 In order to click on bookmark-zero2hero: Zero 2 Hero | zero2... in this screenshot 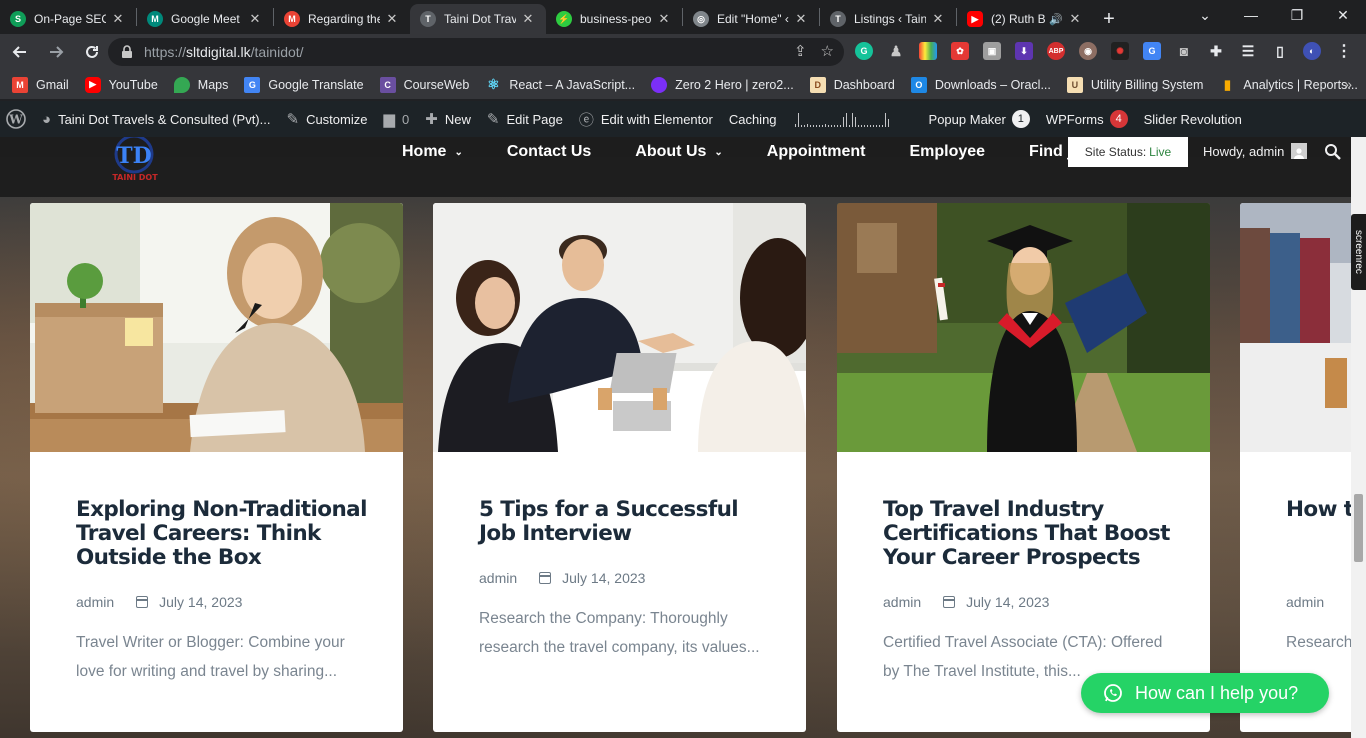, I will do `click(722, 84)`.